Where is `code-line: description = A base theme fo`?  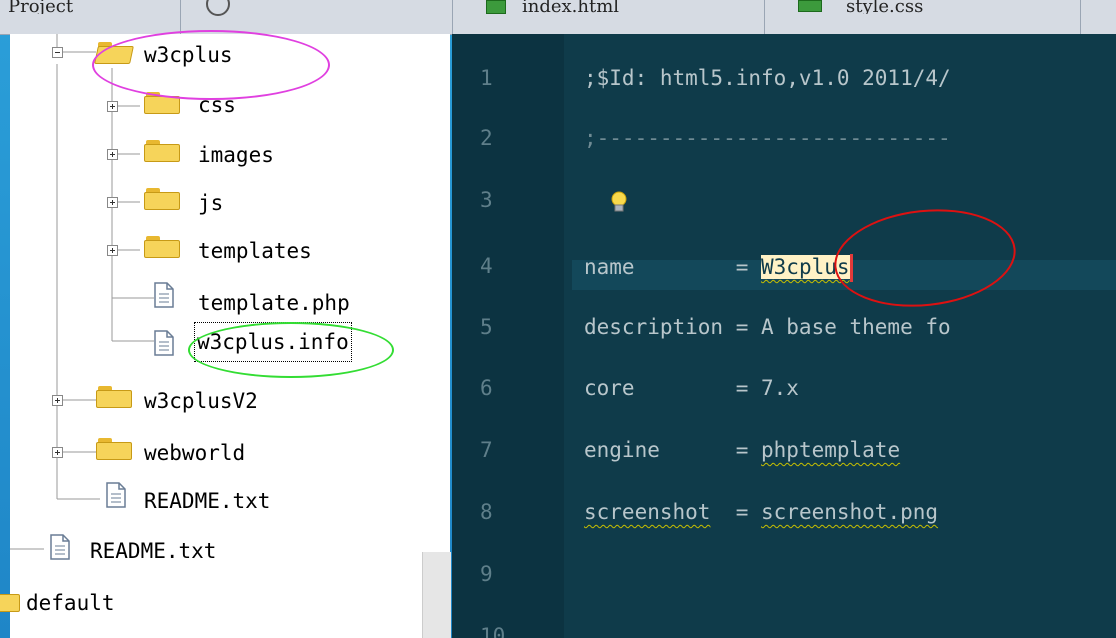
code-line: description = A base theme fo is located at coordinates (767, 327).